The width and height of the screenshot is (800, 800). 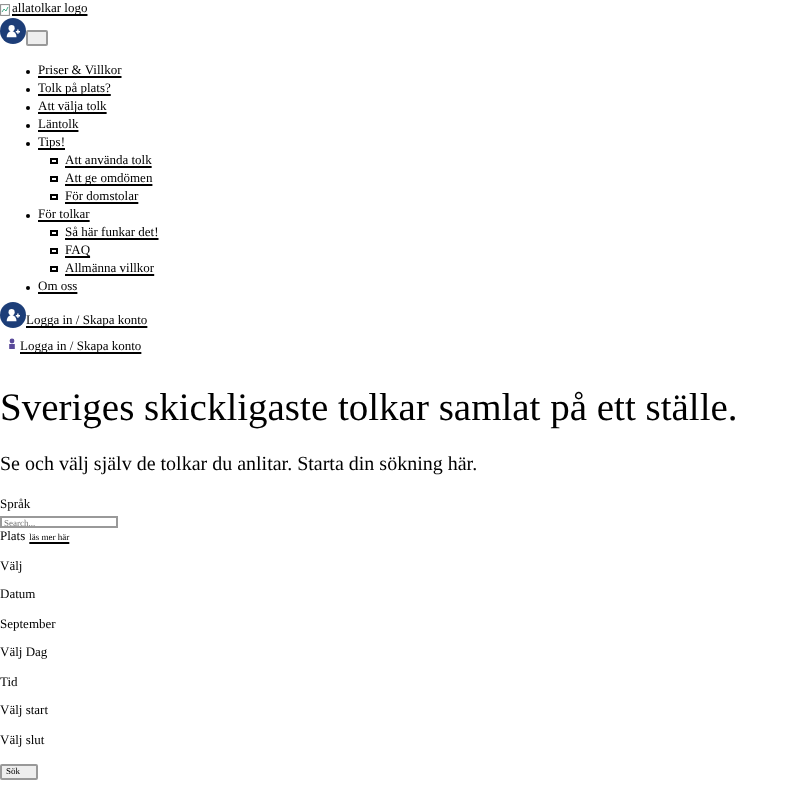 What do you see at coordinates (37, 38) in the screenshot?
I see `menu-toggle-button` at bounding box center [37, 38].